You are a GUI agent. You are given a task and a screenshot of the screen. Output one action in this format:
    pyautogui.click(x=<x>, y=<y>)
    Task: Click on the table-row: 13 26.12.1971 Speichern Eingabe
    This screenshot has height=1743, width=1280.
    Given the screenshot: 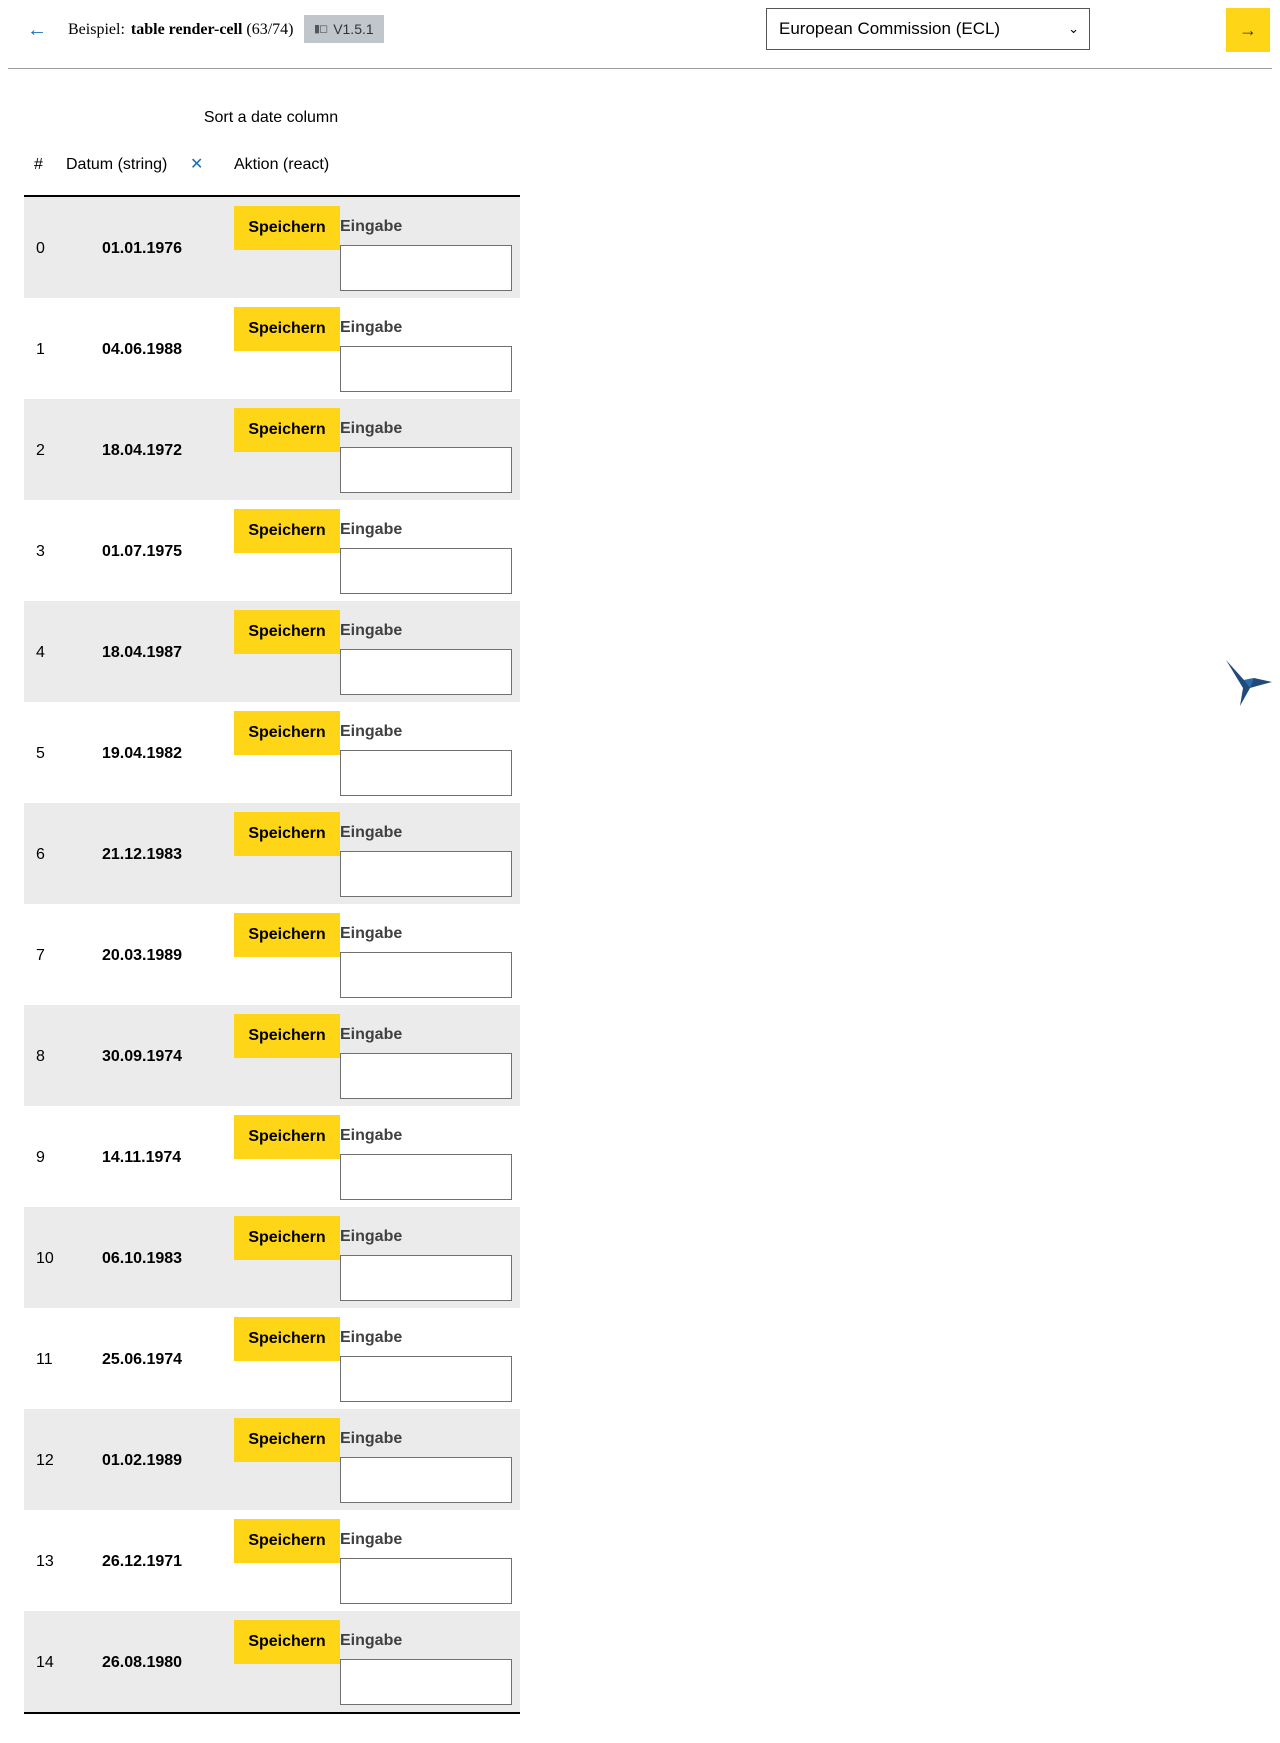 What is the action you would take?
    pyautogui.click(x=272, y=1560)
    